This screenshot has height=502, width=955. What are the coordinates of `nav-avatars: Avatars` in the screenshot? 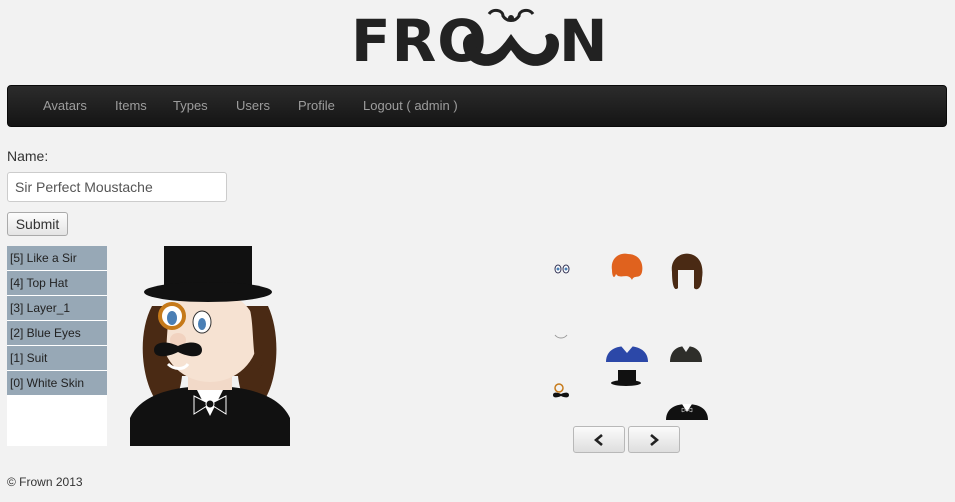 It's located at (65, 106).